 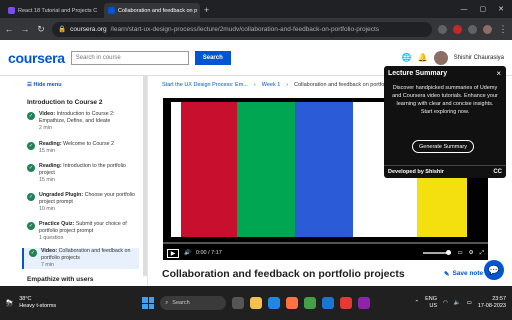 What do you see at coordinates (445, 303) in the screenshot?
I see `wifi-icon: ◠` at bounding box center [445, 303].